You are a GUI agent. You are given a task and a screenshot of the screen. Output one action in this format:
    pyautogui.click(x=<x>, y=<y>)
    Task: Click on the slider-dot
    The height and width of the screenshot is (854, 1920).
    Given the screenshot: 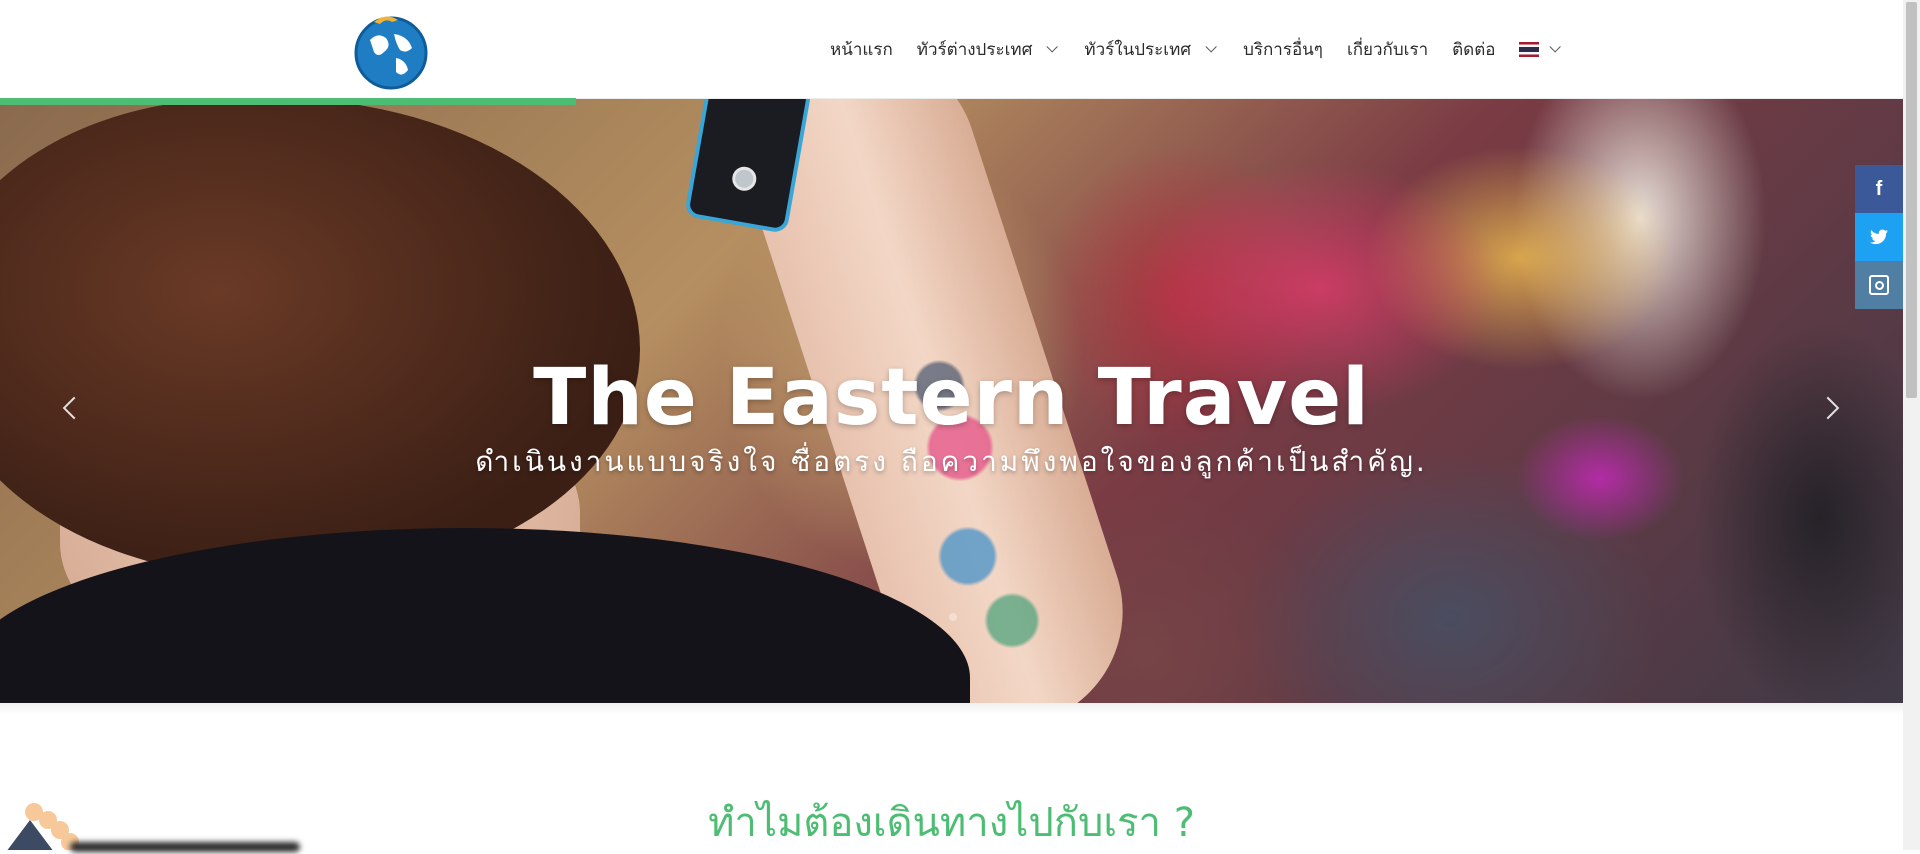 What is the action you would take?
    pyautogui.click(x=953, y=617)
    